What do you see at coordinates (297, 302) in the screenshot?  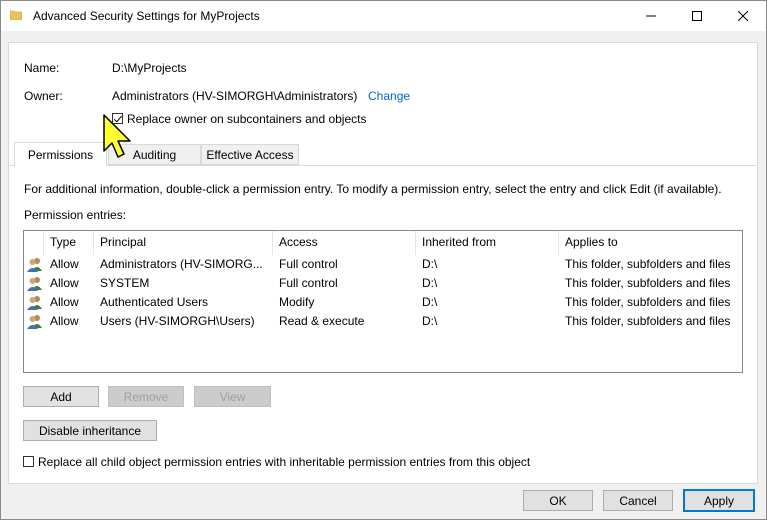 I see `entry-access: Modify` at bounding box center [297, 302].